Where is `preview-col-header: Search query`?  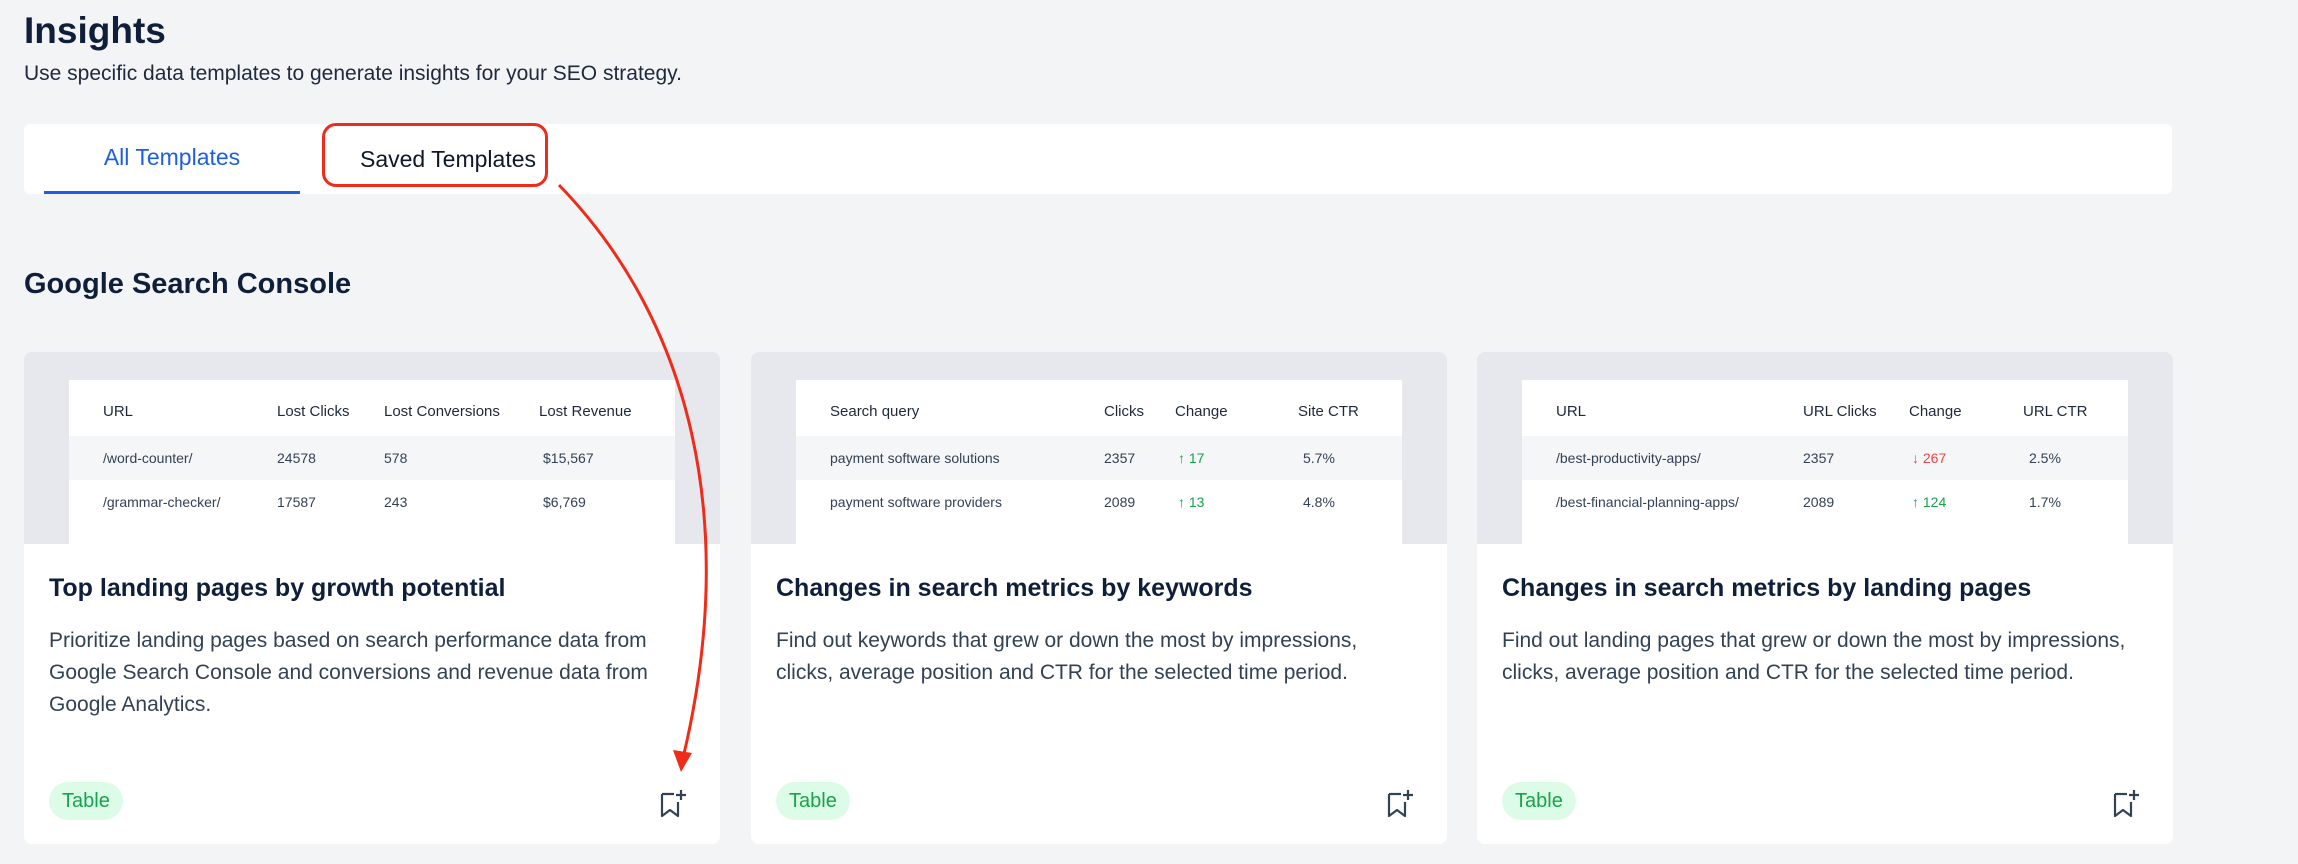 preview-col-header: Search query is located at coordinates (875, 411).